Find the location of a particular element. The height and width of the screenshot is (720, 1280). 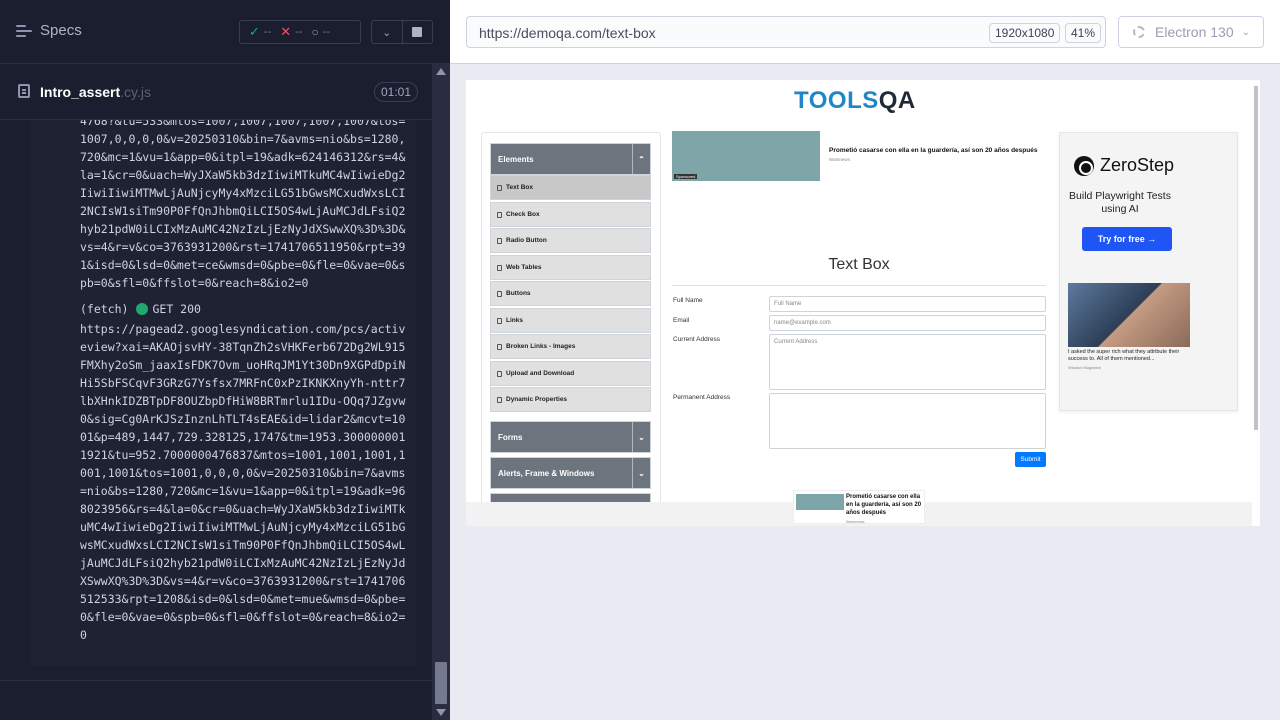

group-forms: Forms ⌄ is located at coordinates (570, 437).